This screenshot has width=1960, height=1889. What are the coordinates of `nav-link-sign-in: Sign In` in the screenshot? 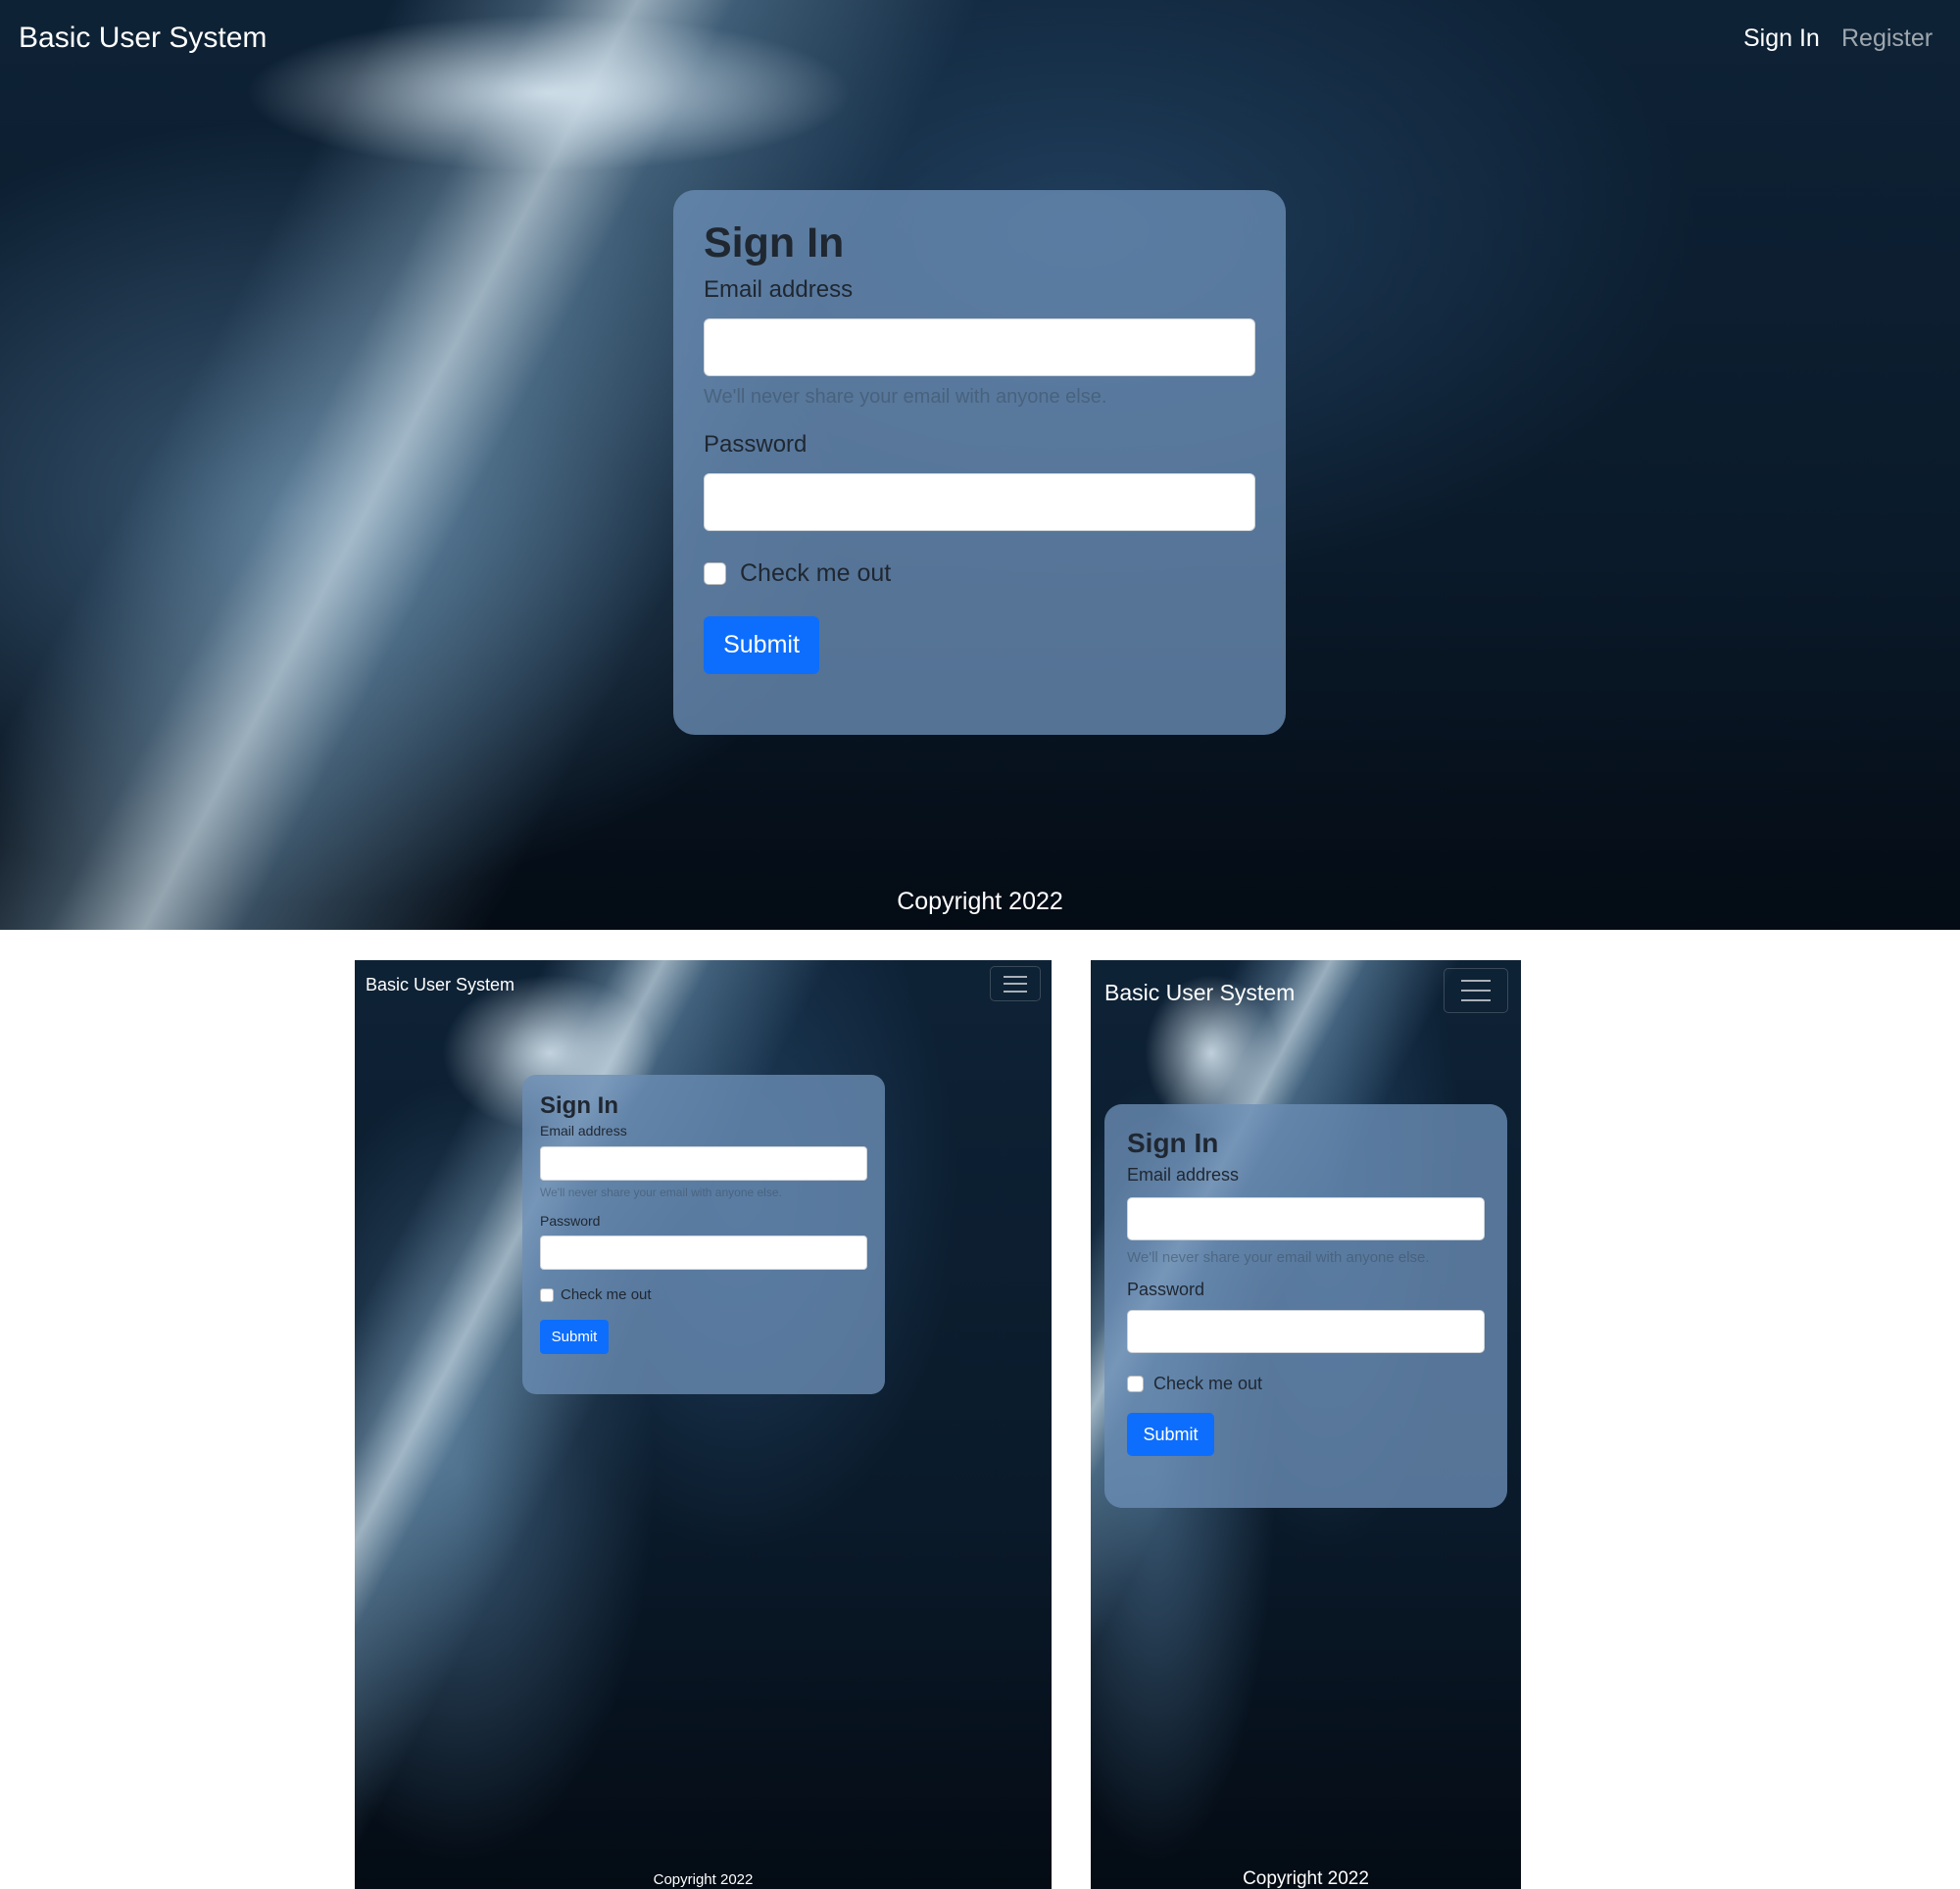 It's located at (1781, 38).